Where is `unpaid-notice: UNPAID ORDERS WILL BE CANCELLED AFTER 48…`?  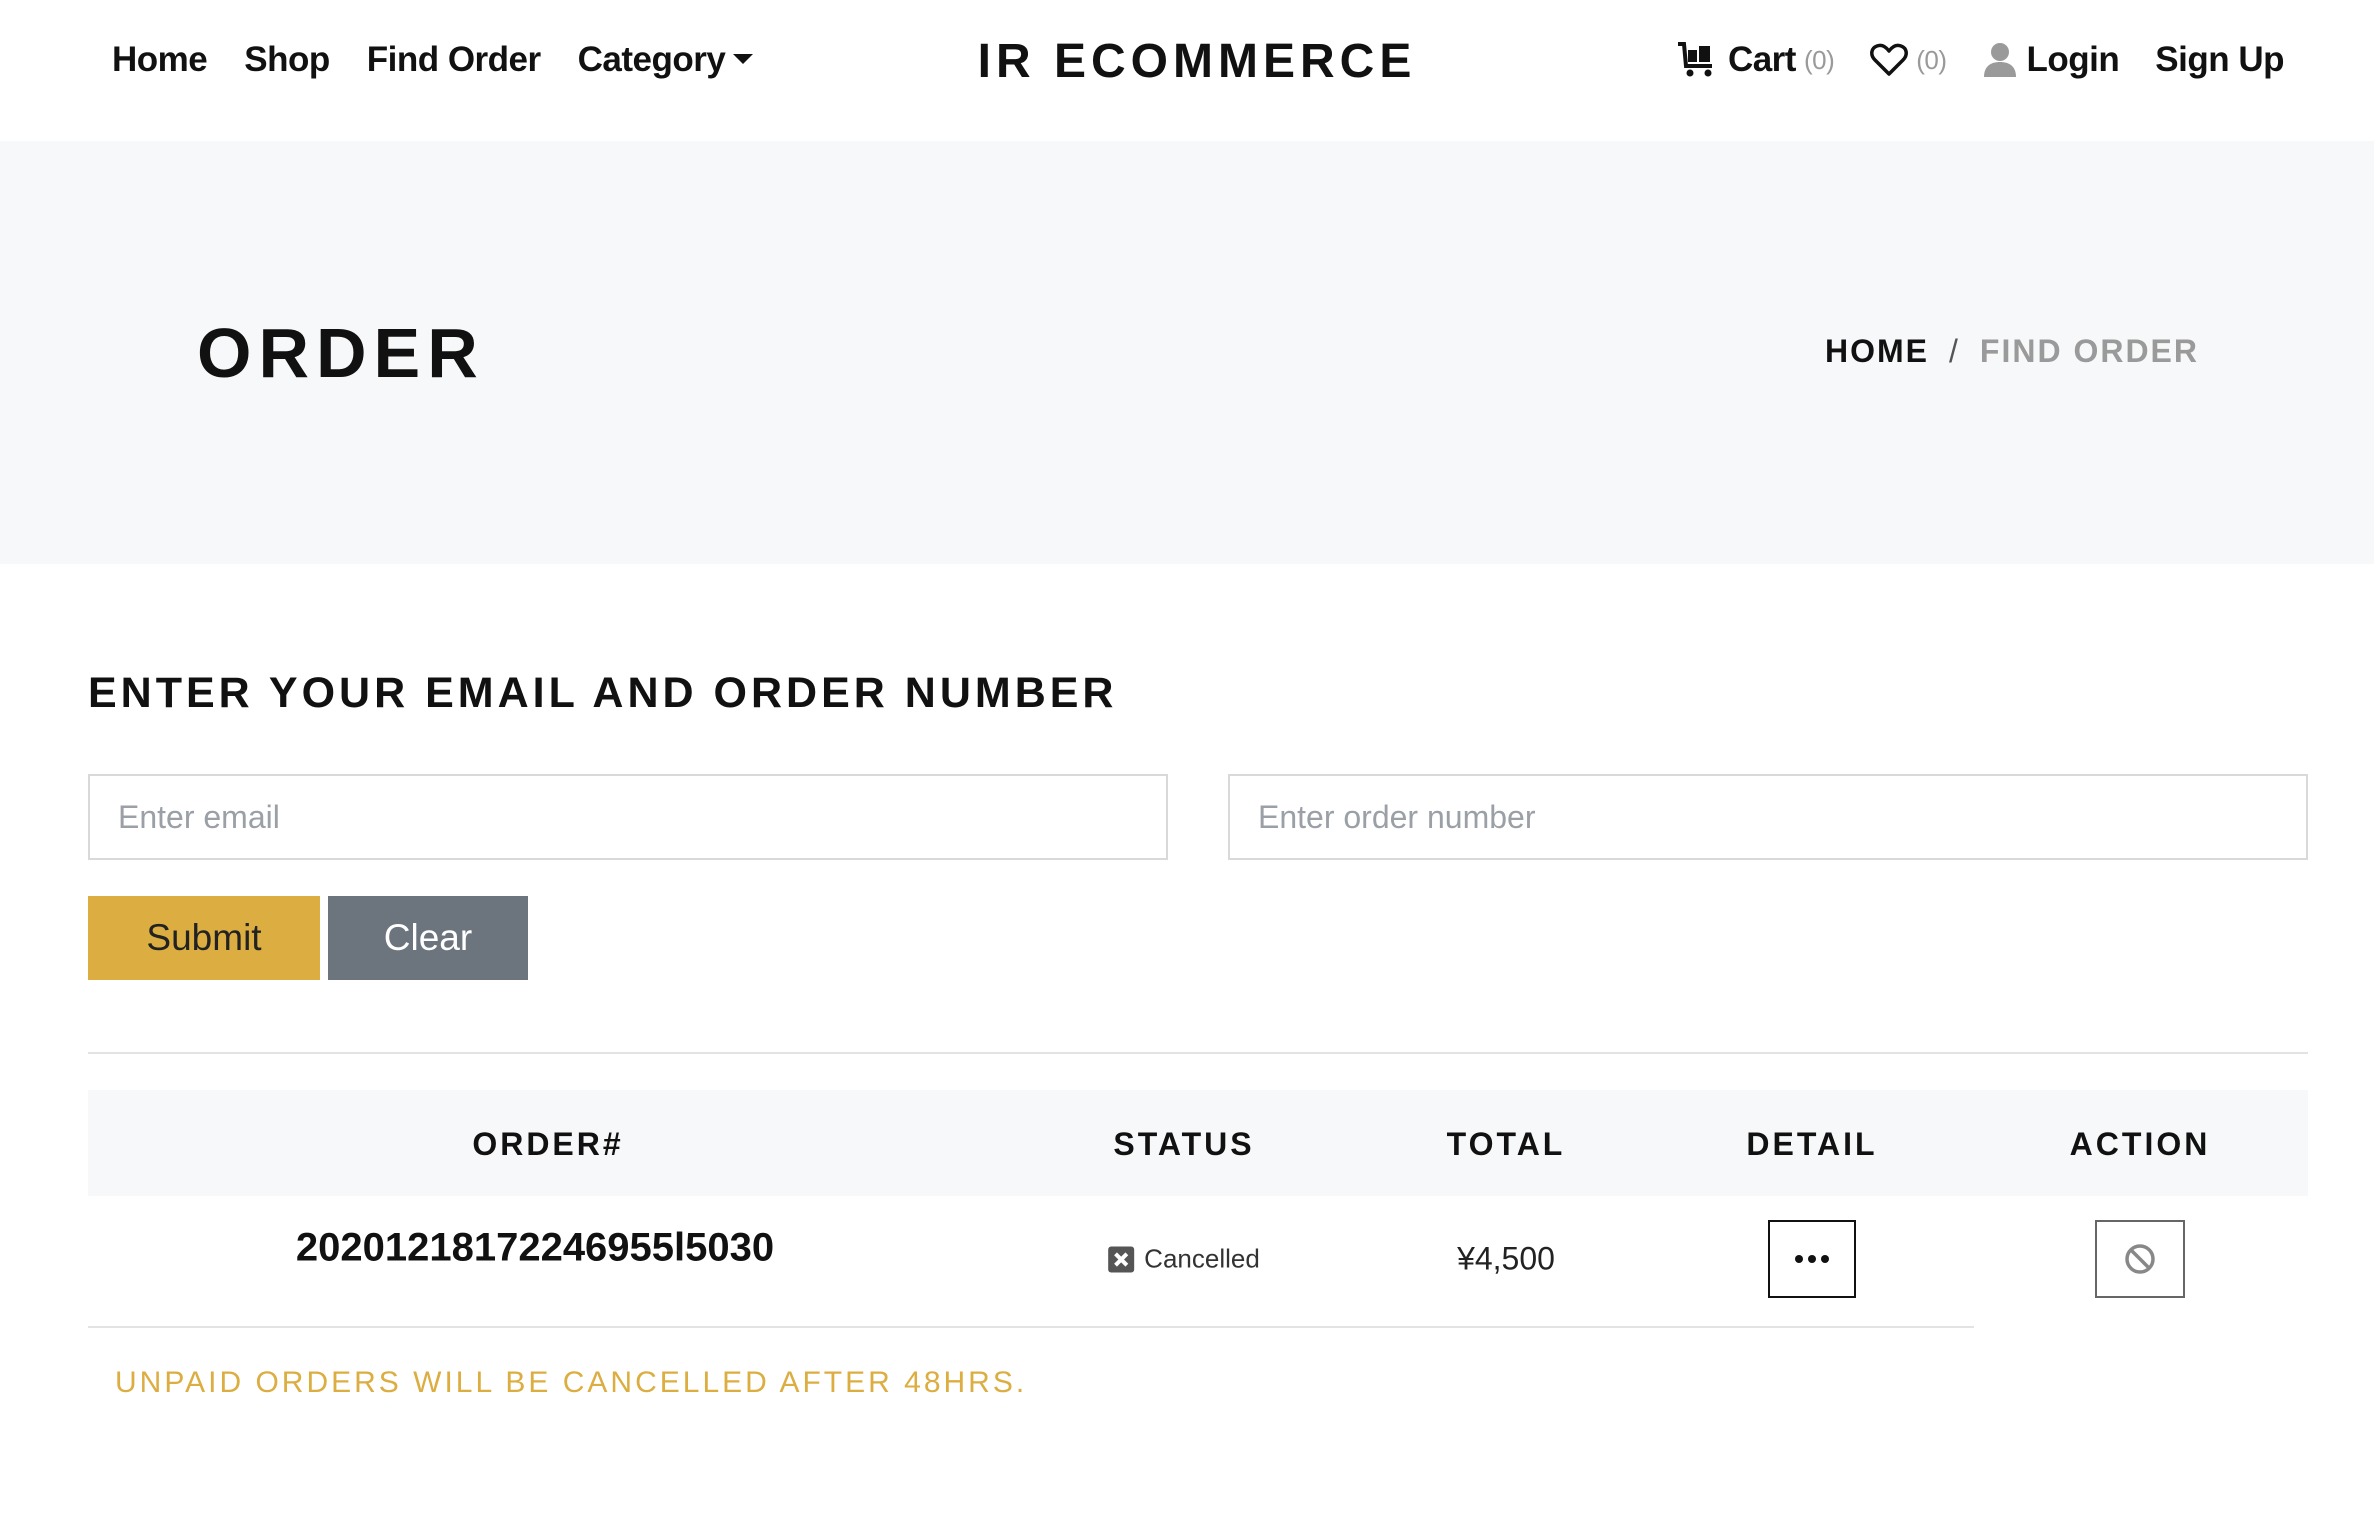 unpaid-notice: UNPAID ORDERS WILL BE CANCELLED AFTER 48… is located at coordinates (571, 1382).